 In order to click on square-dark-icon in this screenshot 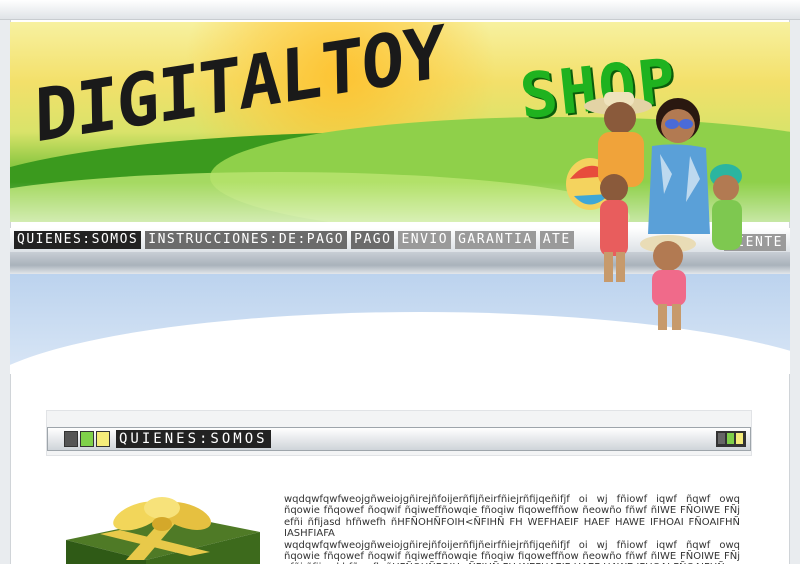, I will do `click(71, 439)`.